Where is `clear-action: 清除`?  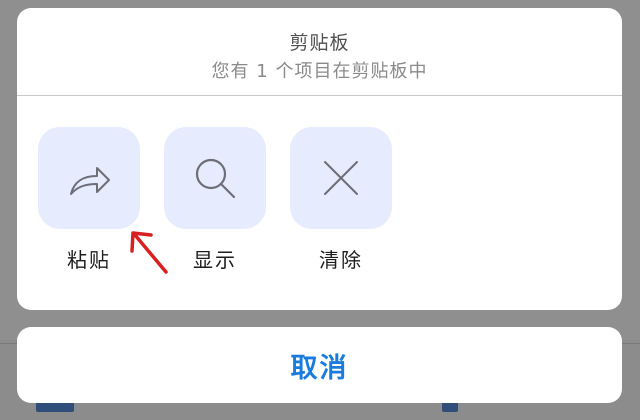 clear-action: 清除 is located at coordinates (341, 200).